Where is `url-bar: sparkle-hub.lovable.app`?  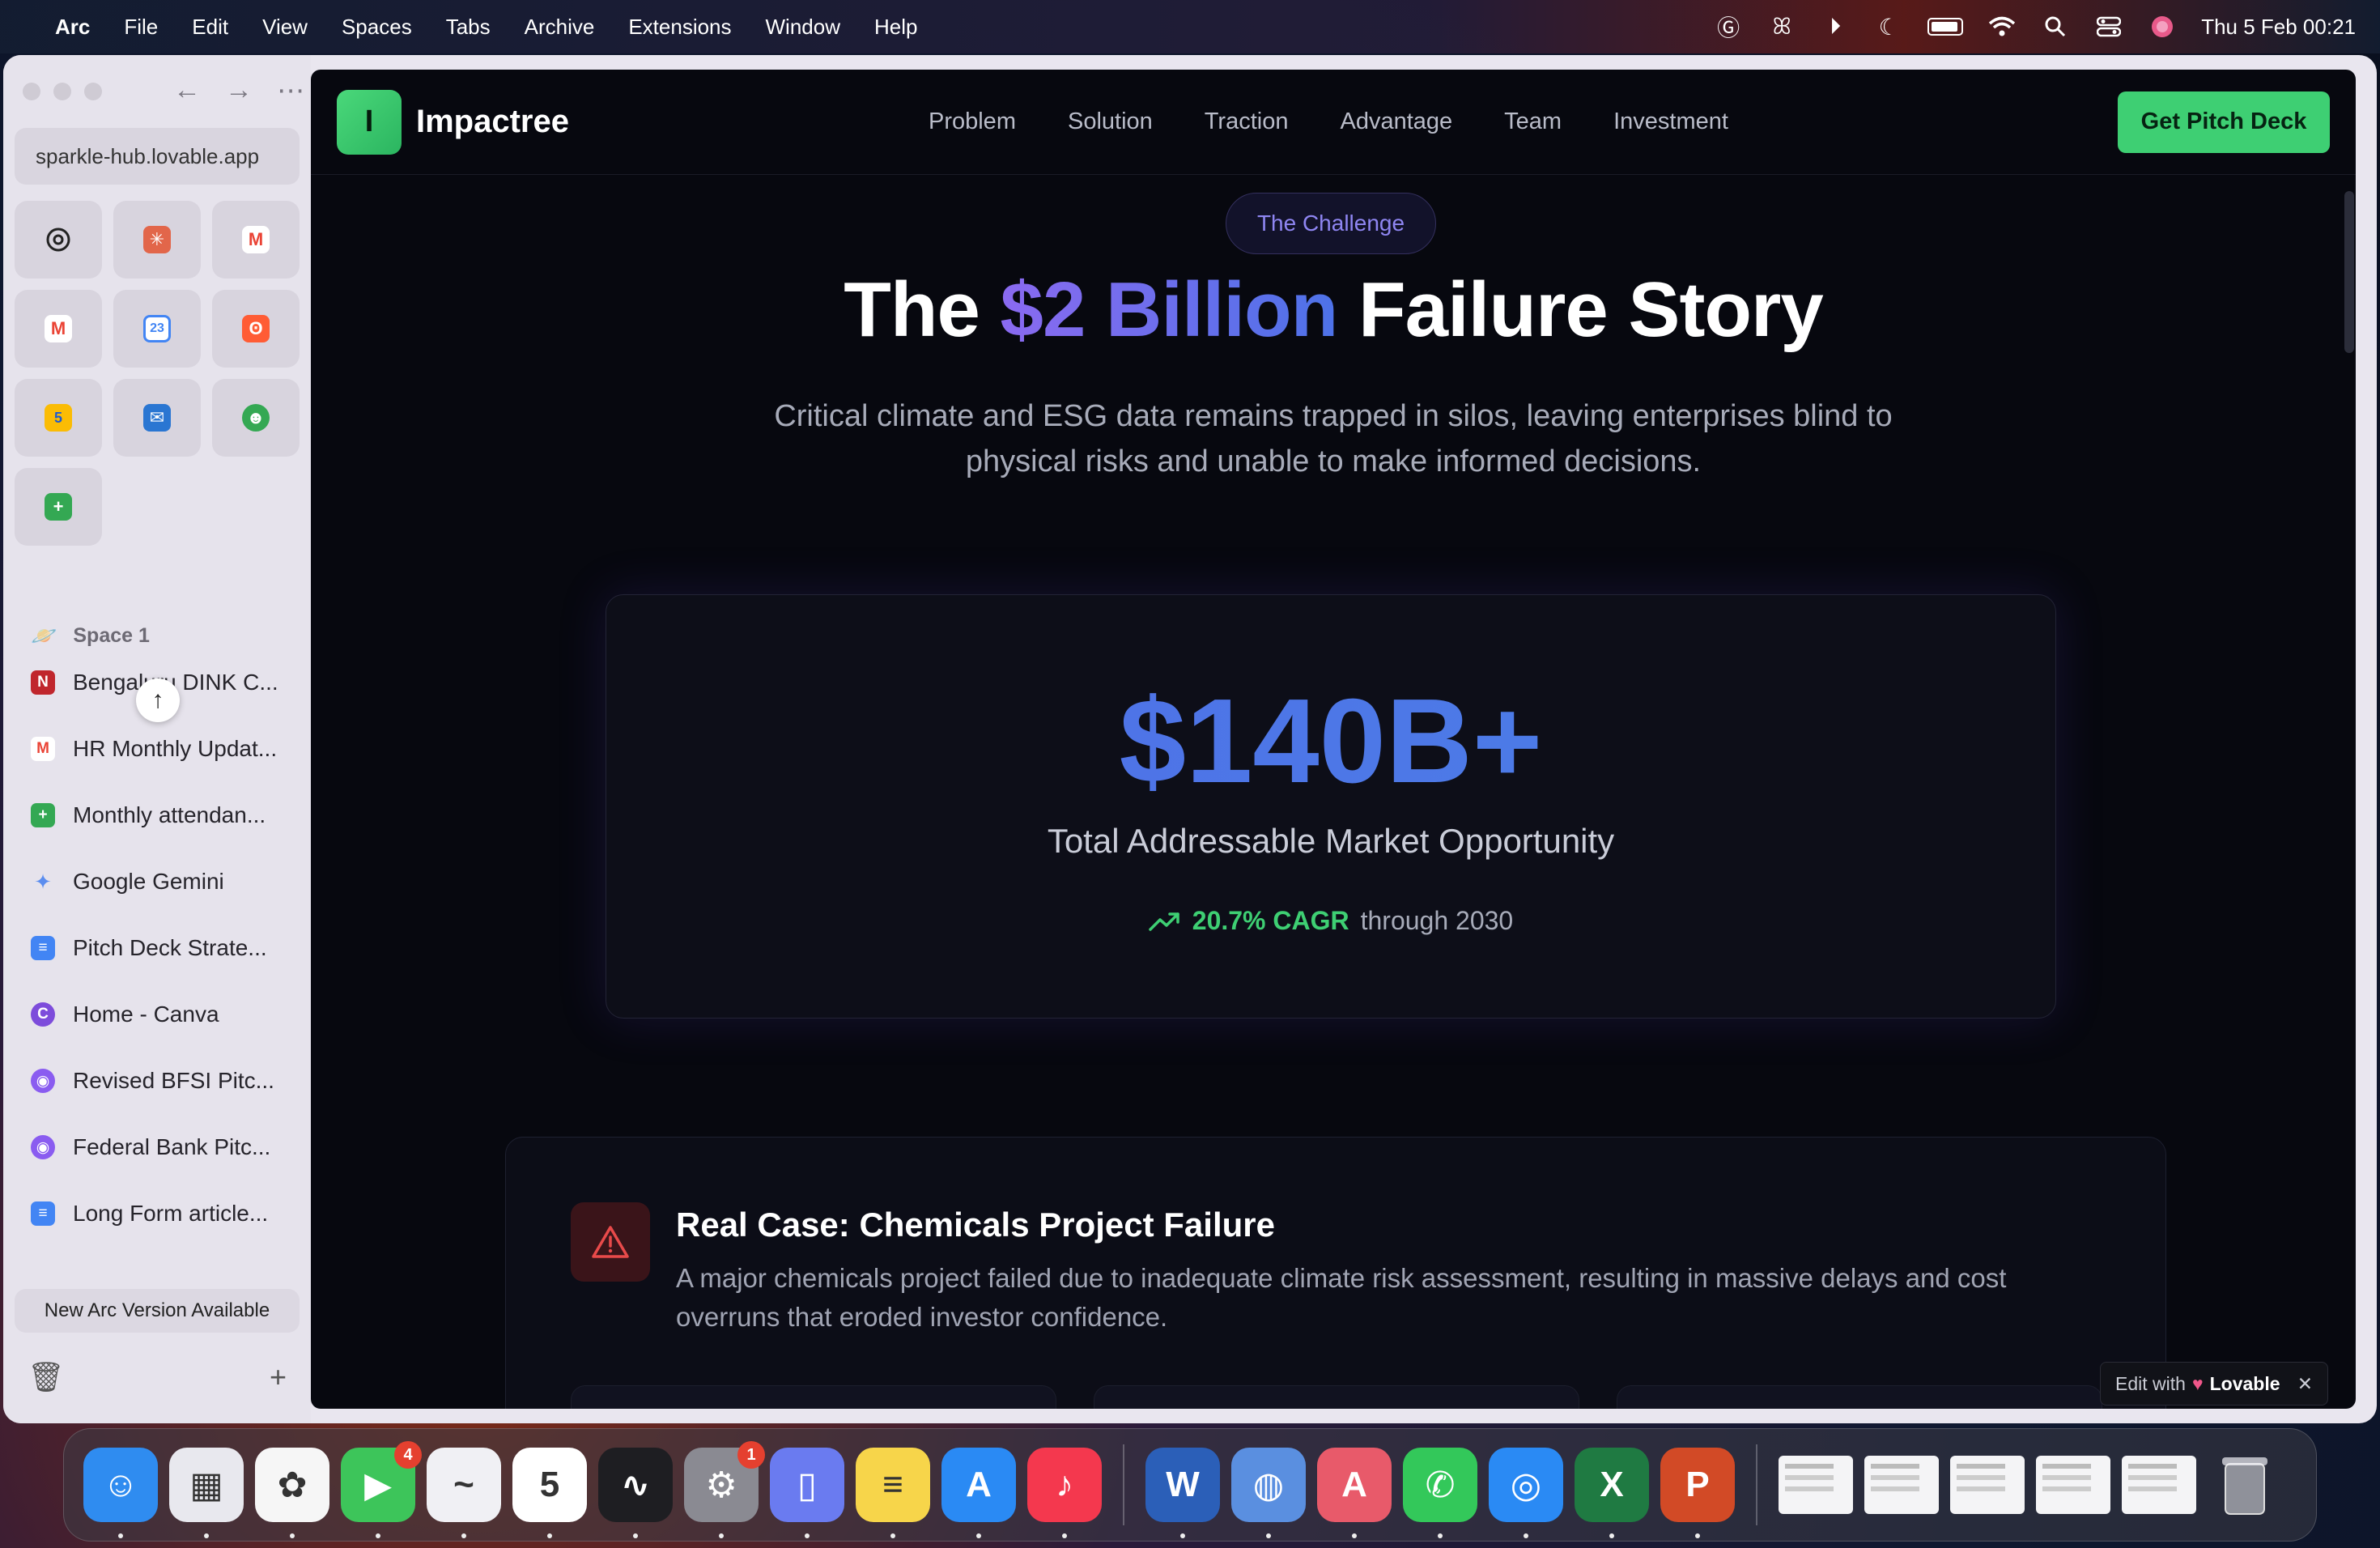
url-bar: sparkle-hub.lovable.app is located at coordinates (157, 157).